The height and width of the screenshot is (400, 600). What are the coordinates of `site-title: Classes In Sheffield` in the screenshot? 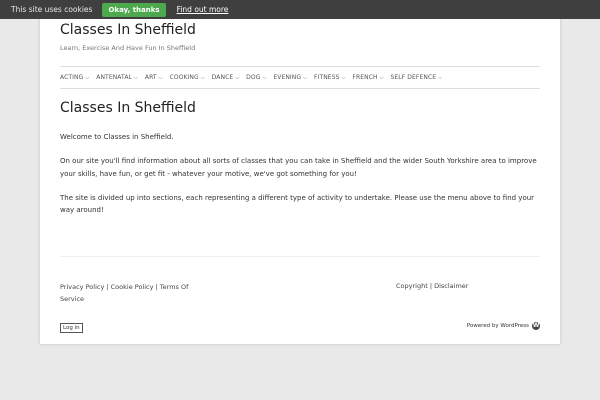 It's located at (128, 30).